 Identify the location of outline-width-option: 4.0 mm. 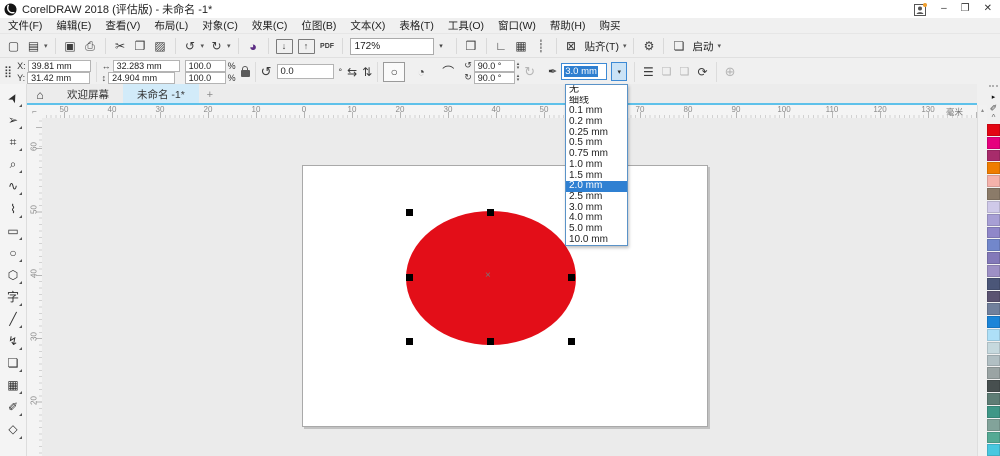
(596, 218).